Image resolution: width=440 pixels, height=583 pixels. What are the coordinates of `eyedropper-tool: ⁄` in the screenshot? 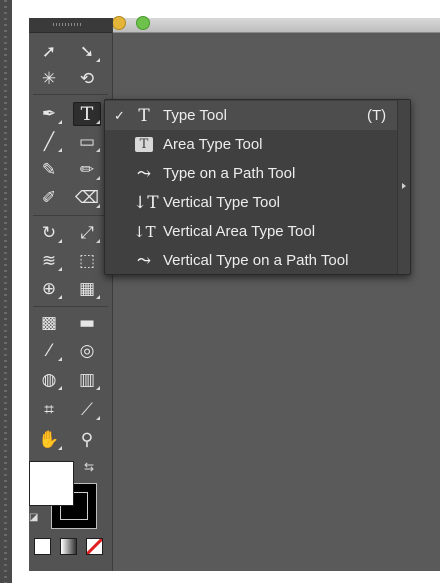 It's located at (49, 351).